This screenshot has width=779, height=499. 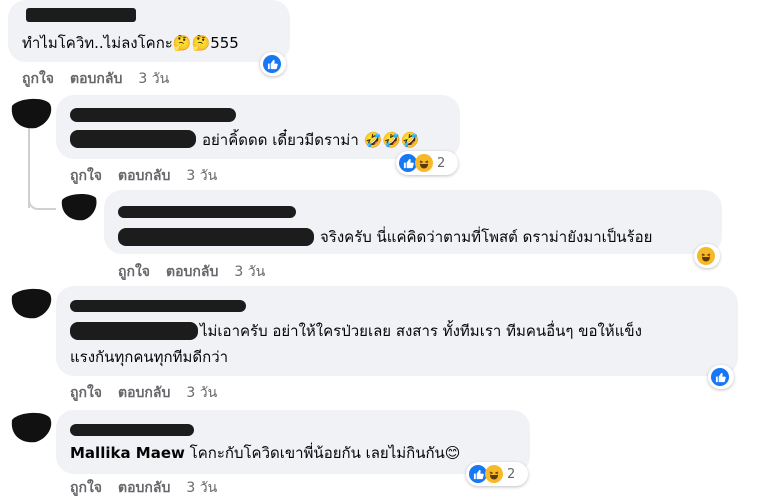 I want to click on comment-body: โคกะกับโควิดเขาพี่น้อยกัน เลยไม่กินกัน😊, so click(x=325, y=453).